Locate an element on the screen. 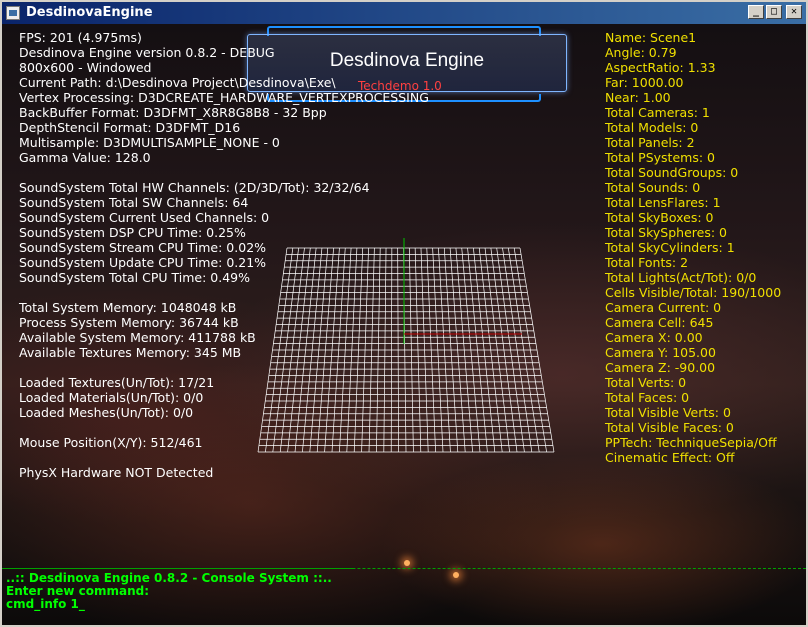  scene-stat-line: Camera Cell: 645 is located at coordinates (659, 322).